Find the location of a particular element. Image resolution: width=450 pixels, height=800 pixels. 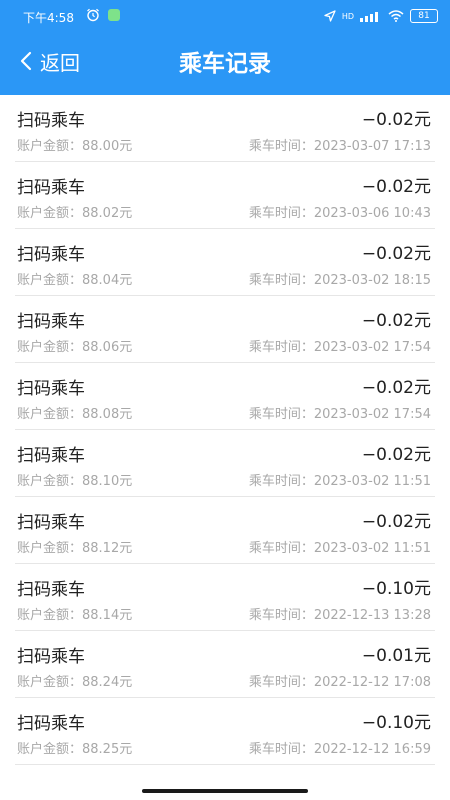

account-balance: 账户金额：88.14元 is located at coordinates (75, 615).